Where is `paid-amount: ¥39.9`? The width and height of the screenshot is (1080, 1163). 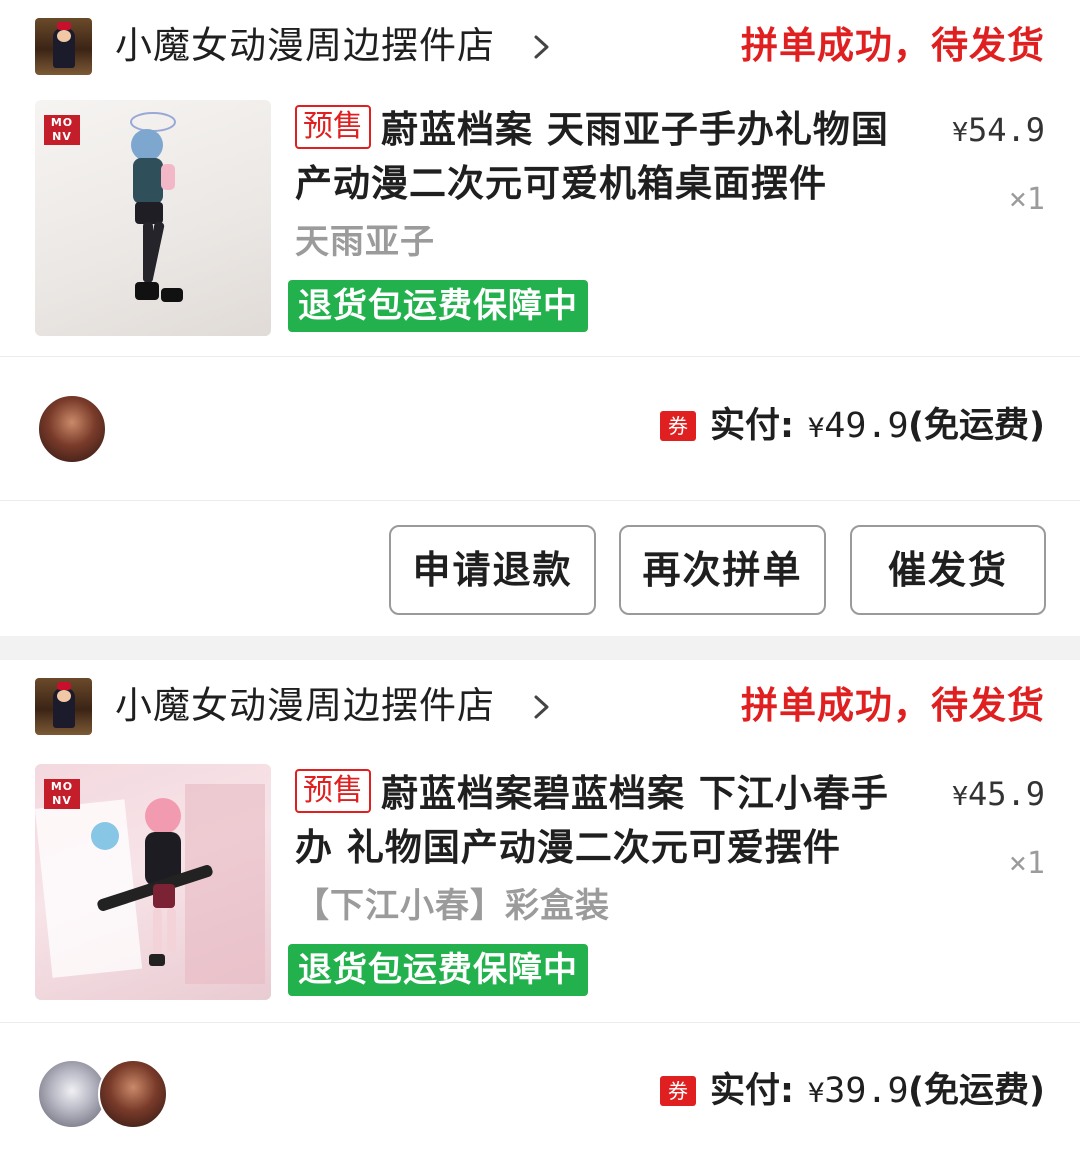
paid-amount: ¥39.9 is located at coordinates (858, 1092).